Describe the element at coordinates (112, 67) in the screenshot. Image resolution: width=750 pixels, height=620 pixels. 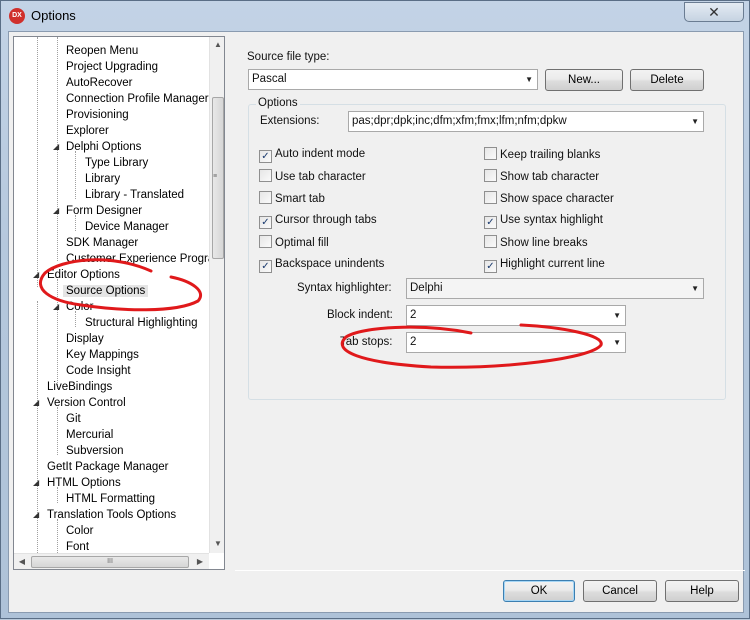
I see `tree-item-project-upgrading: Project Upgrading` at that location.